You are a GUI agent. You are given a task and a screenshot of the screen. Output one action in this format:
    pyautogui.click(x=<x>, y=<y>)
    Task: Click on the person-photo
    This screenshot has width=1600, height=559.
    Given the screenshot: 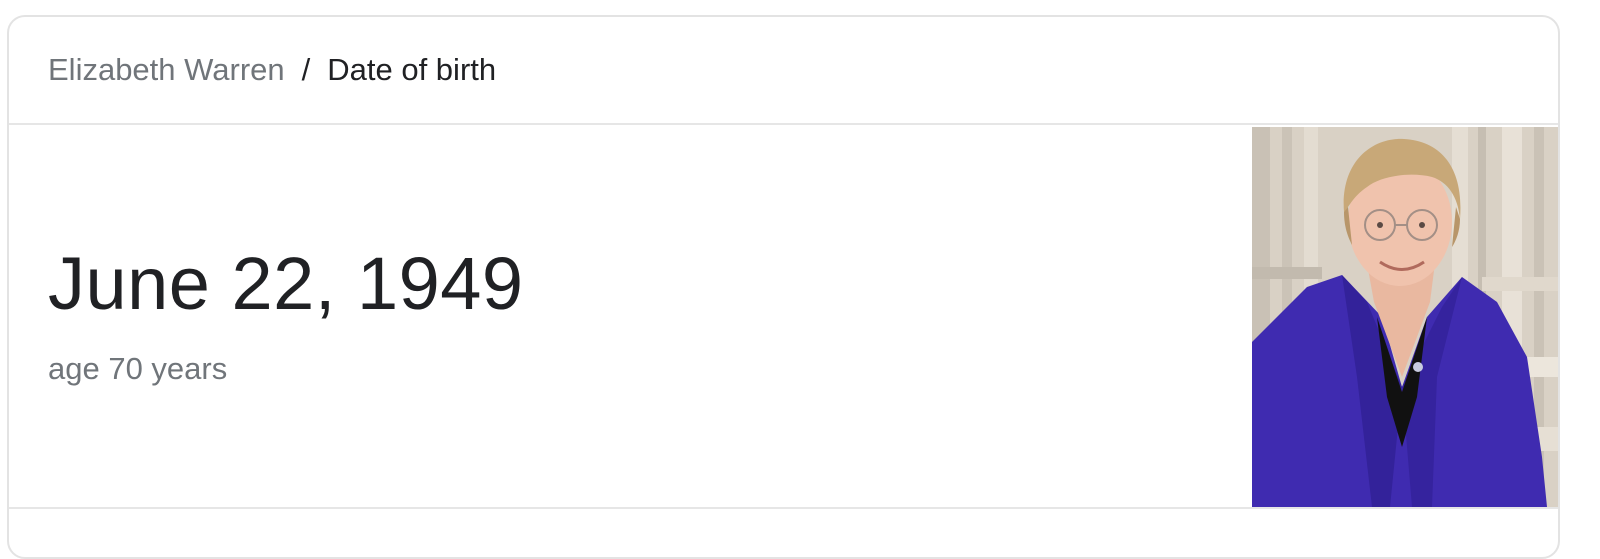 What is the action you would take?
    pyautogui.click(x=1405, y=317)
    